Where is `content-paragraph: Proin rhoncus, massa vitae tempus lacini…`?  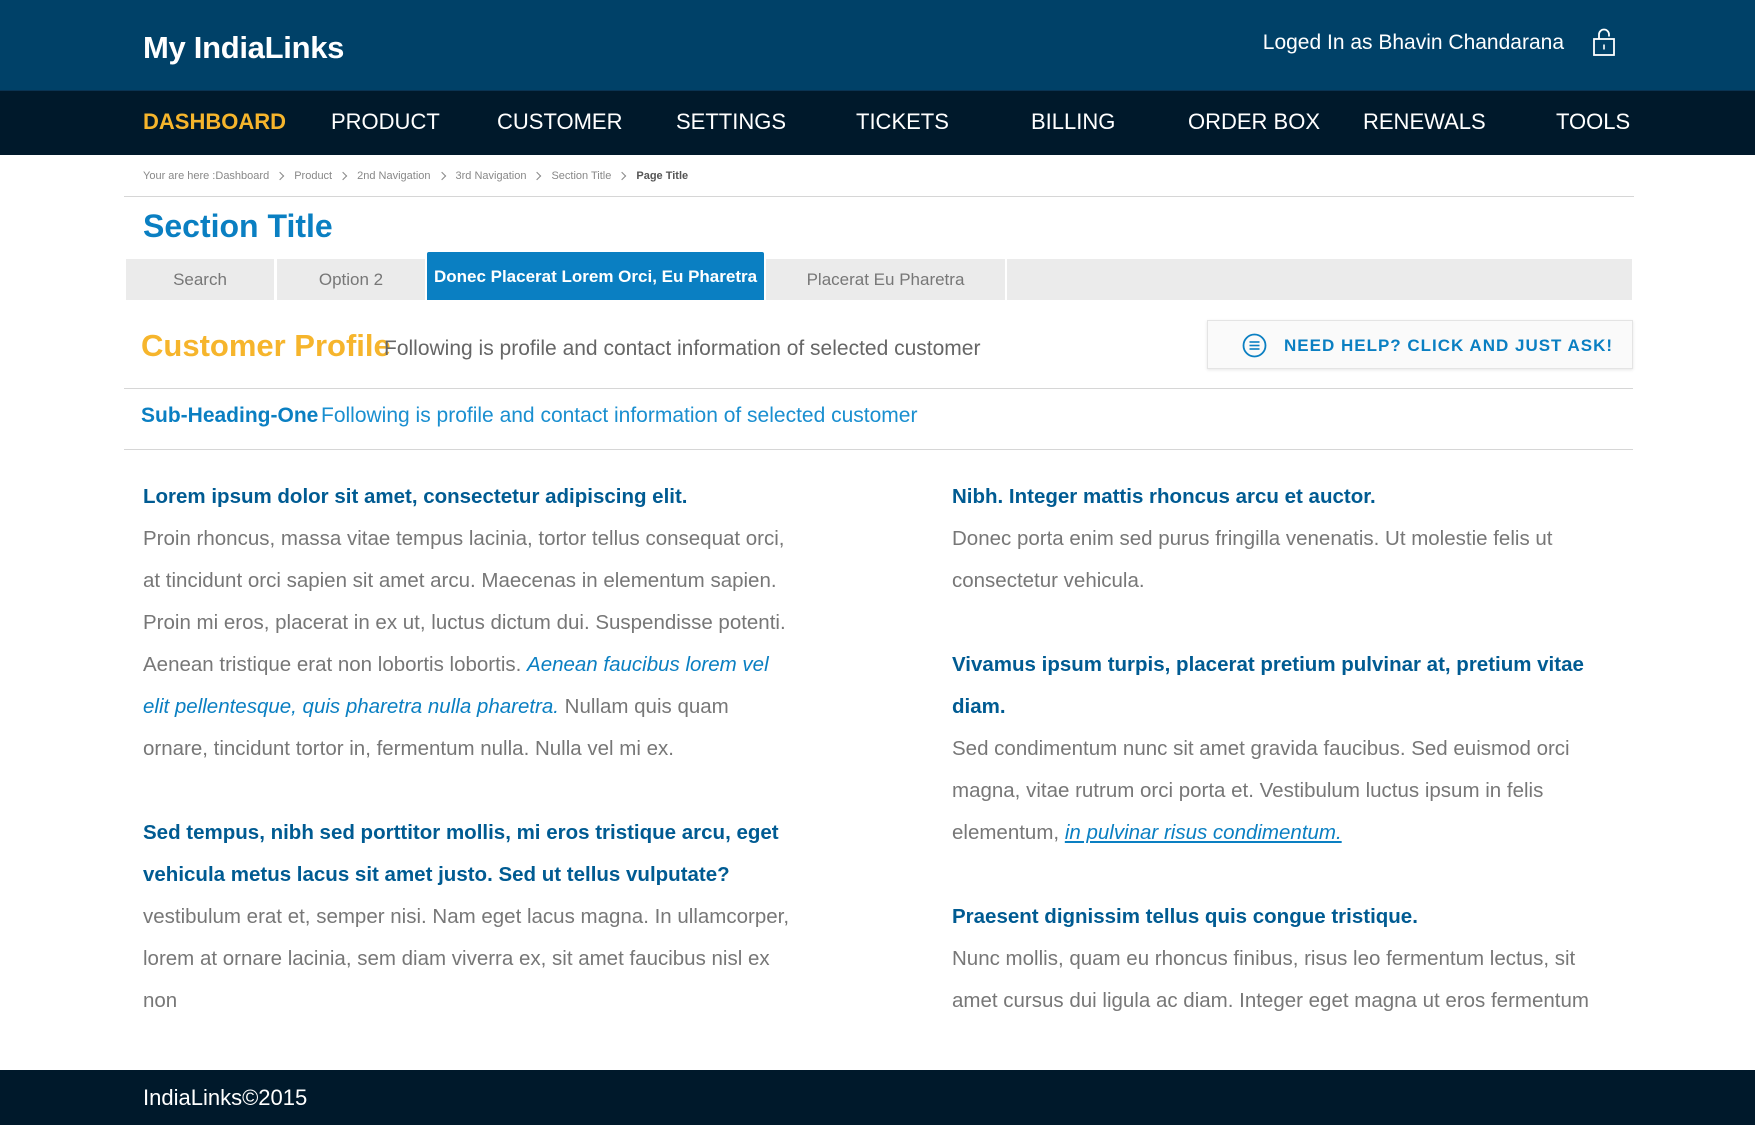
content-paragraph: Proin rhoncus, massa vitae tempus lacini… is located at coordinates (468, 644).